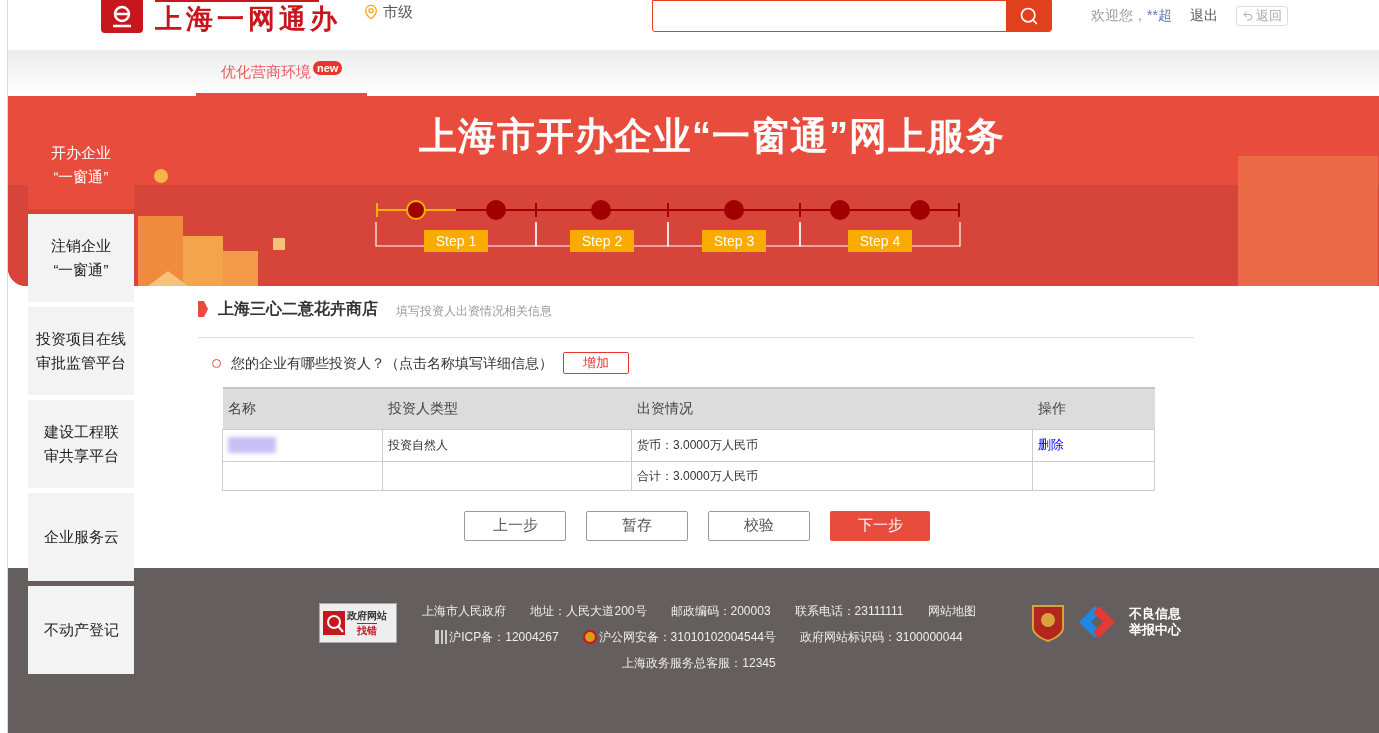 This screenshot has width=1379, height=733. Describe the element at coordinates (712, 136) in the screenshot. I see `banner-title: 上海市开办企业“一窗通”网上服务` at that location.